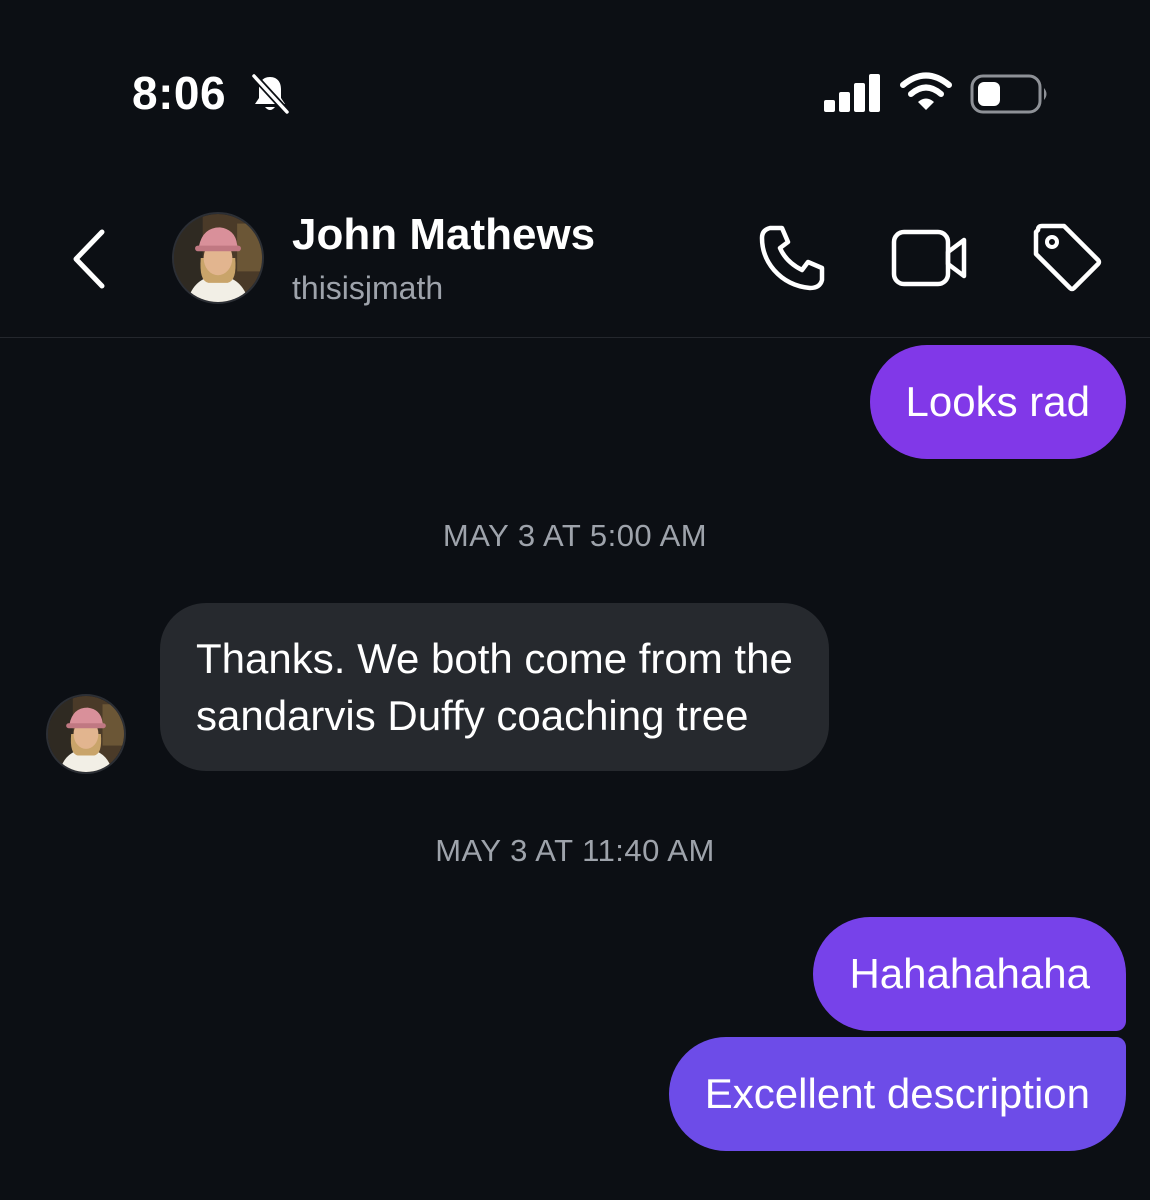  I want to click on tag-icon, so click(1067, 257).